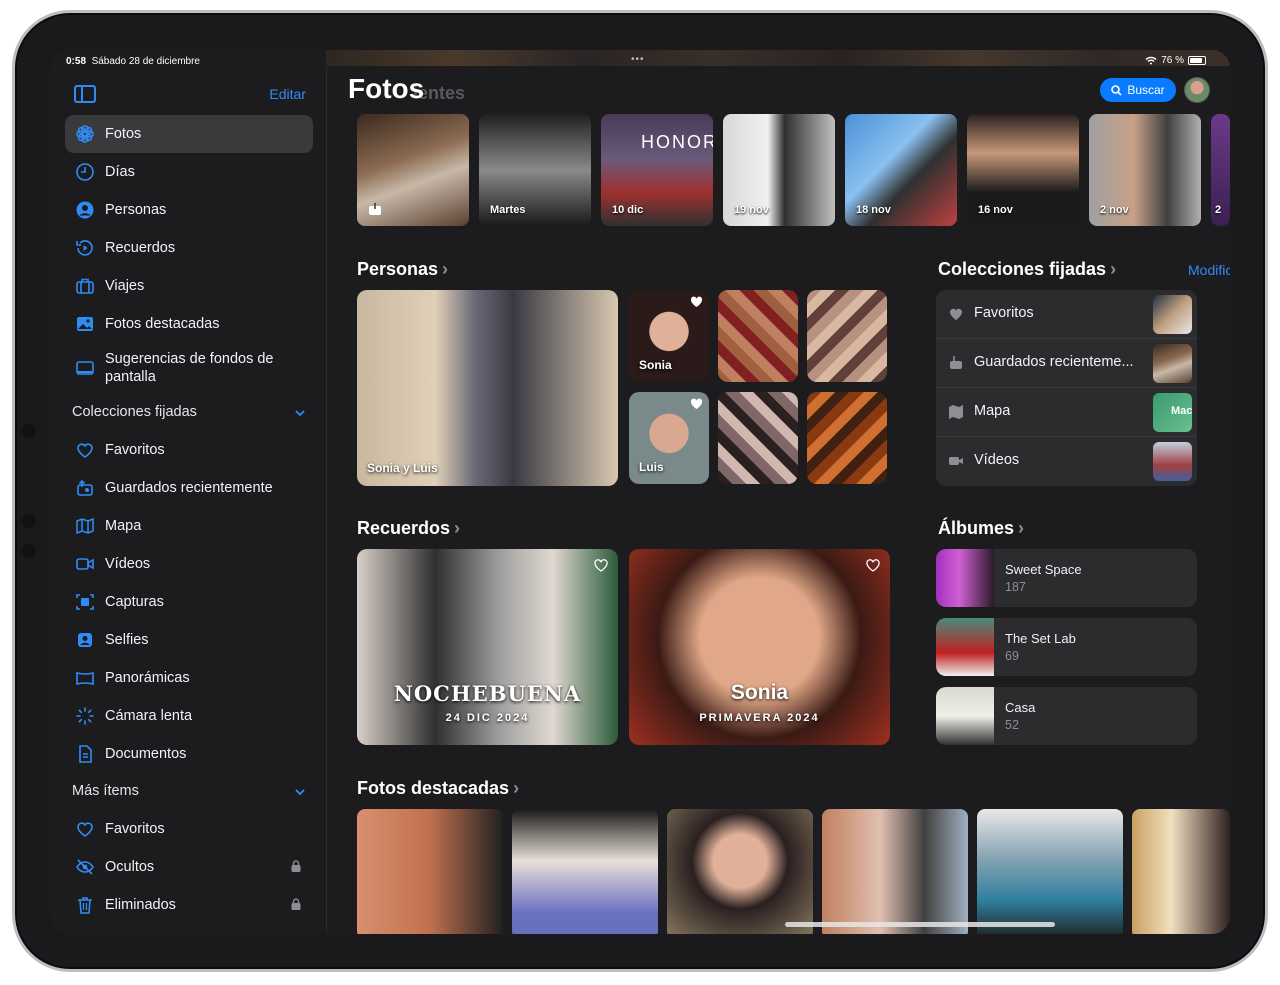 This screenshot has height=985, width=1280. What do you see at coordinates (189, 754) in the screenshot?
I see `sidebar-item-documentos: Documentos` at bounding box center [189, 754].